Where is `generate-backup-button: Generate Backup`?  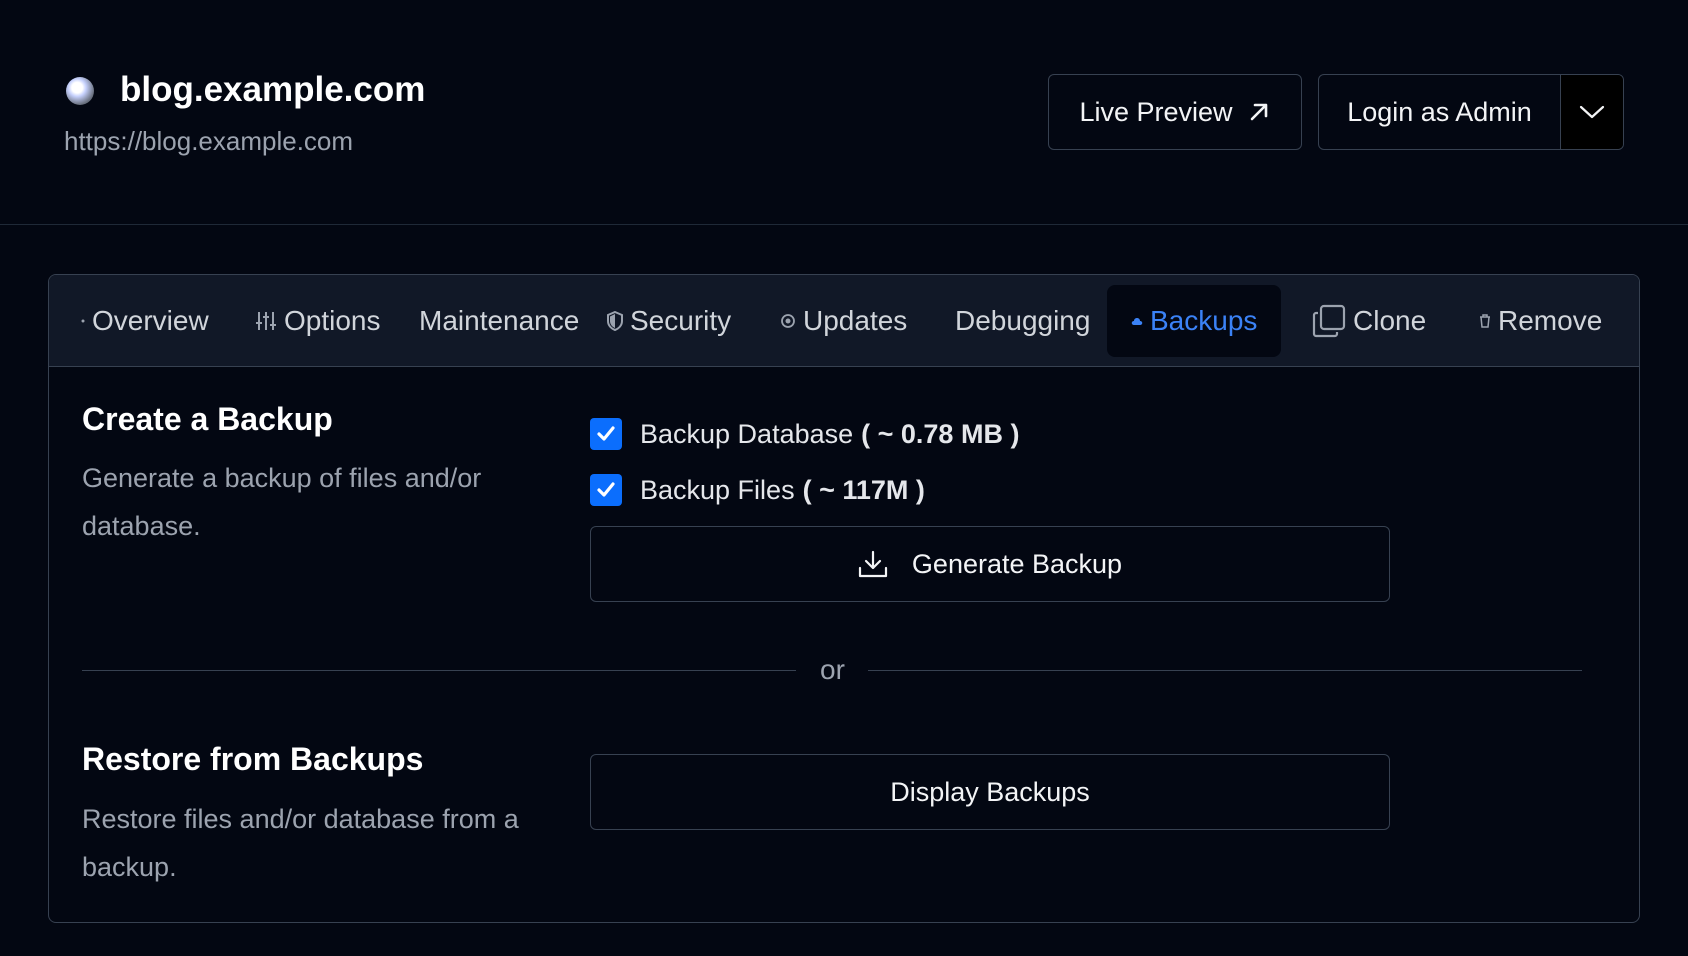
generate-backup-button: Generate Backup is located at coordinates (990, 564).